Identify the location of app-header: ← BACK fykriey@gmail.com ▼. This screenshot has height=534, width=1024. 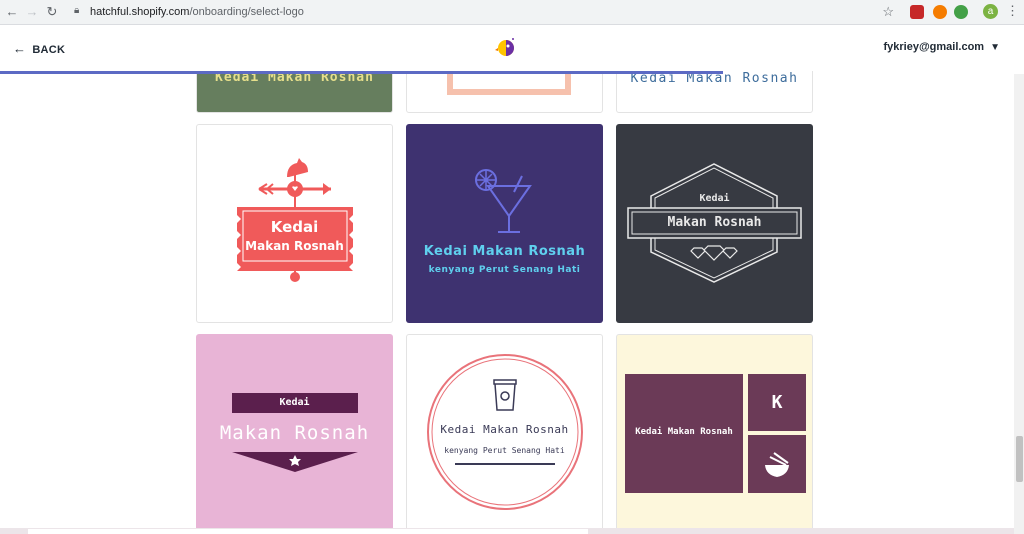
(512, 48).